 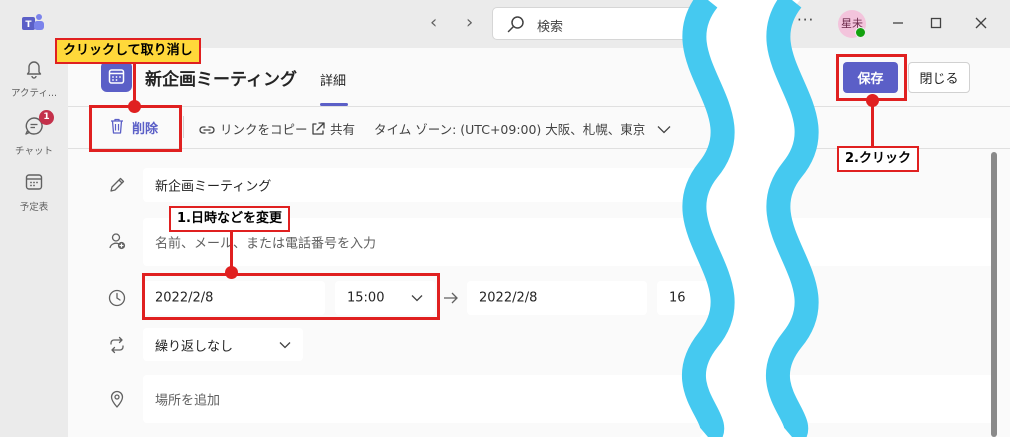 What do you see at coordinates (117, 241) in the screenshot?
I see `add-person-icon` at bounding box center [117, 241].